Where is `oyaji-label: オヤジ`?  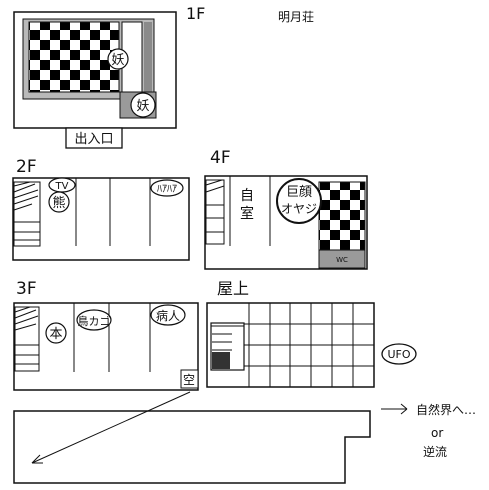 oyaji-label: オヤジ is located at coordinates (299, 209).